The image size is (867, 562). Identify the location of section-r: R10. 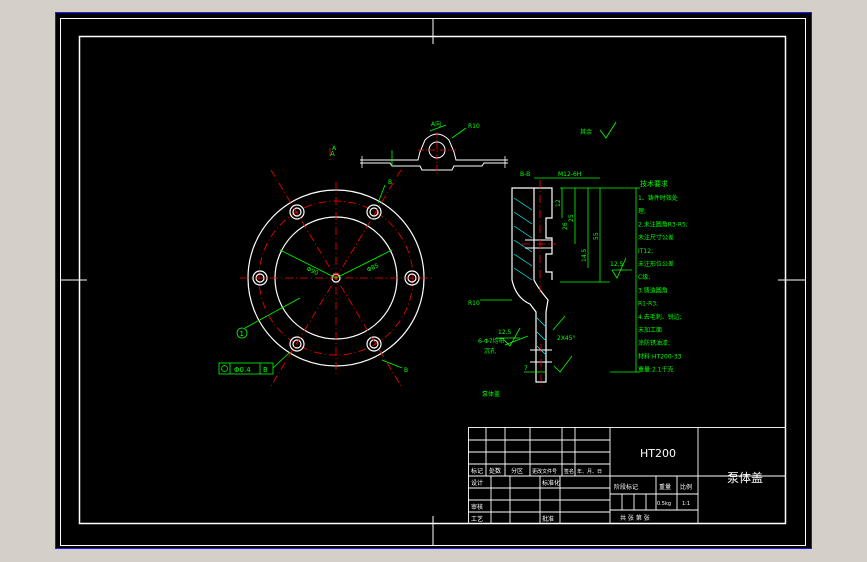
(474, 303).